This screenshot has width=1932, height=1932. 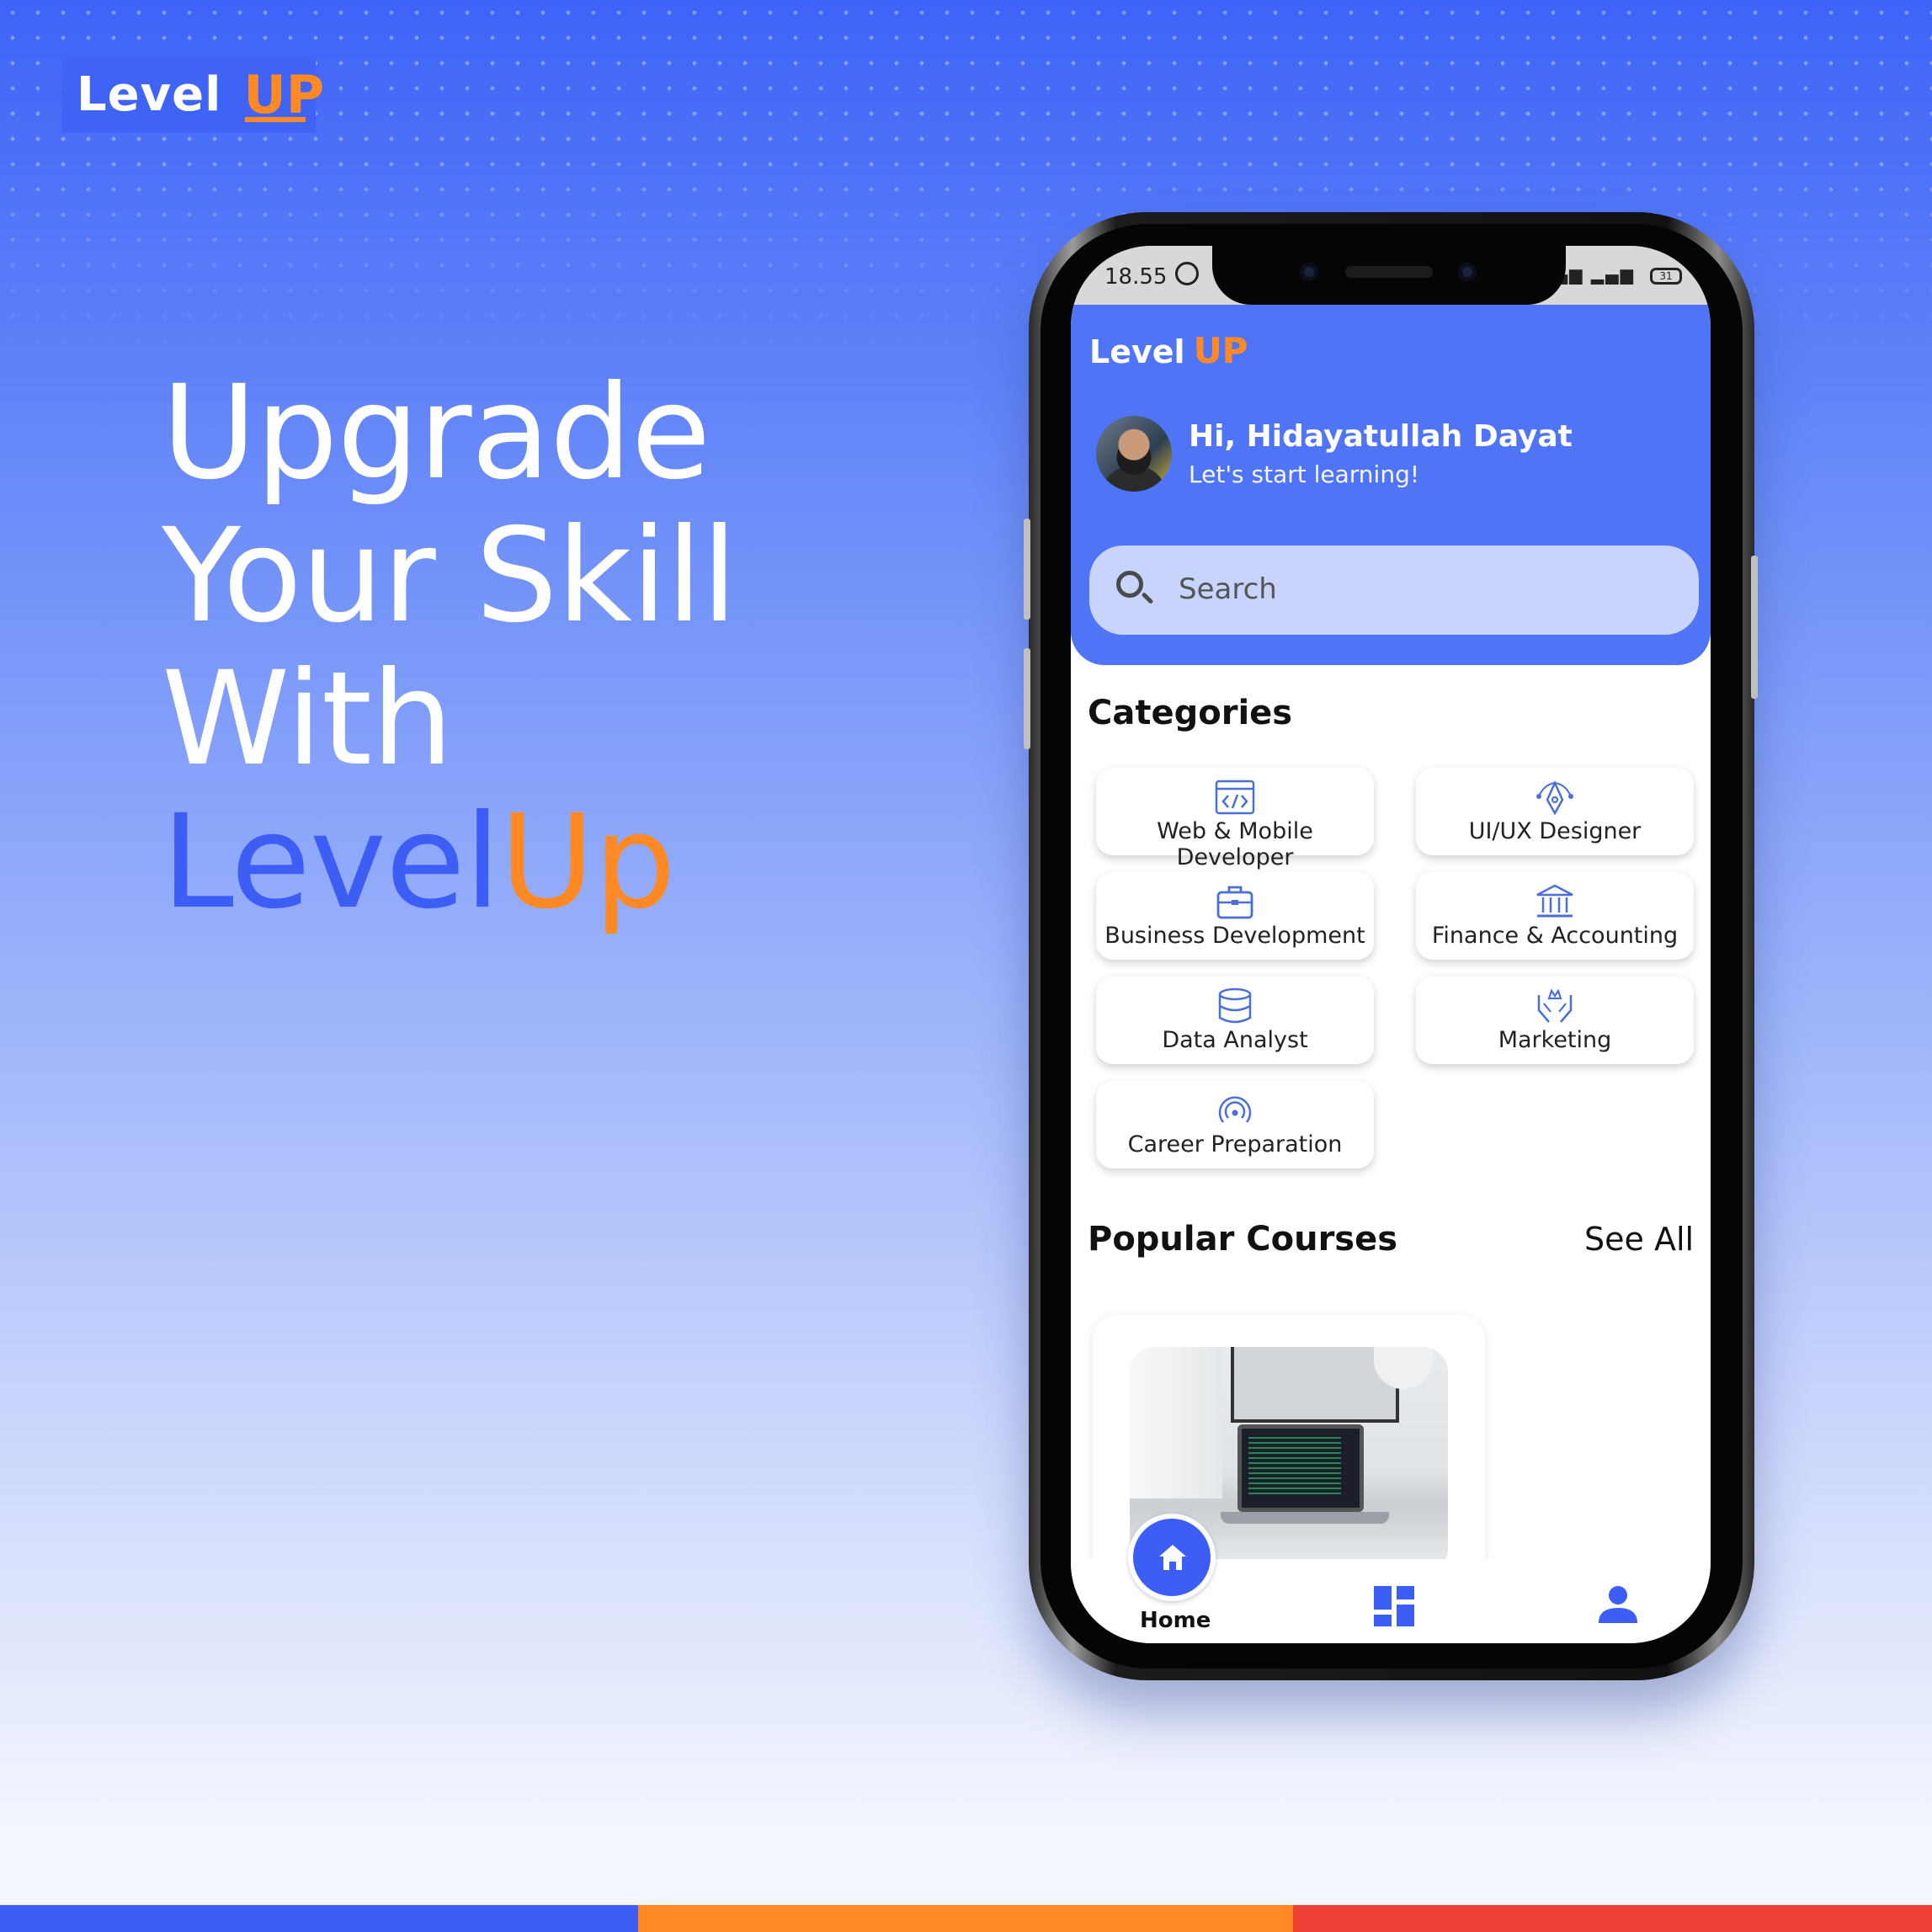 I want to click on avatar, so click(x=1134, y=454).